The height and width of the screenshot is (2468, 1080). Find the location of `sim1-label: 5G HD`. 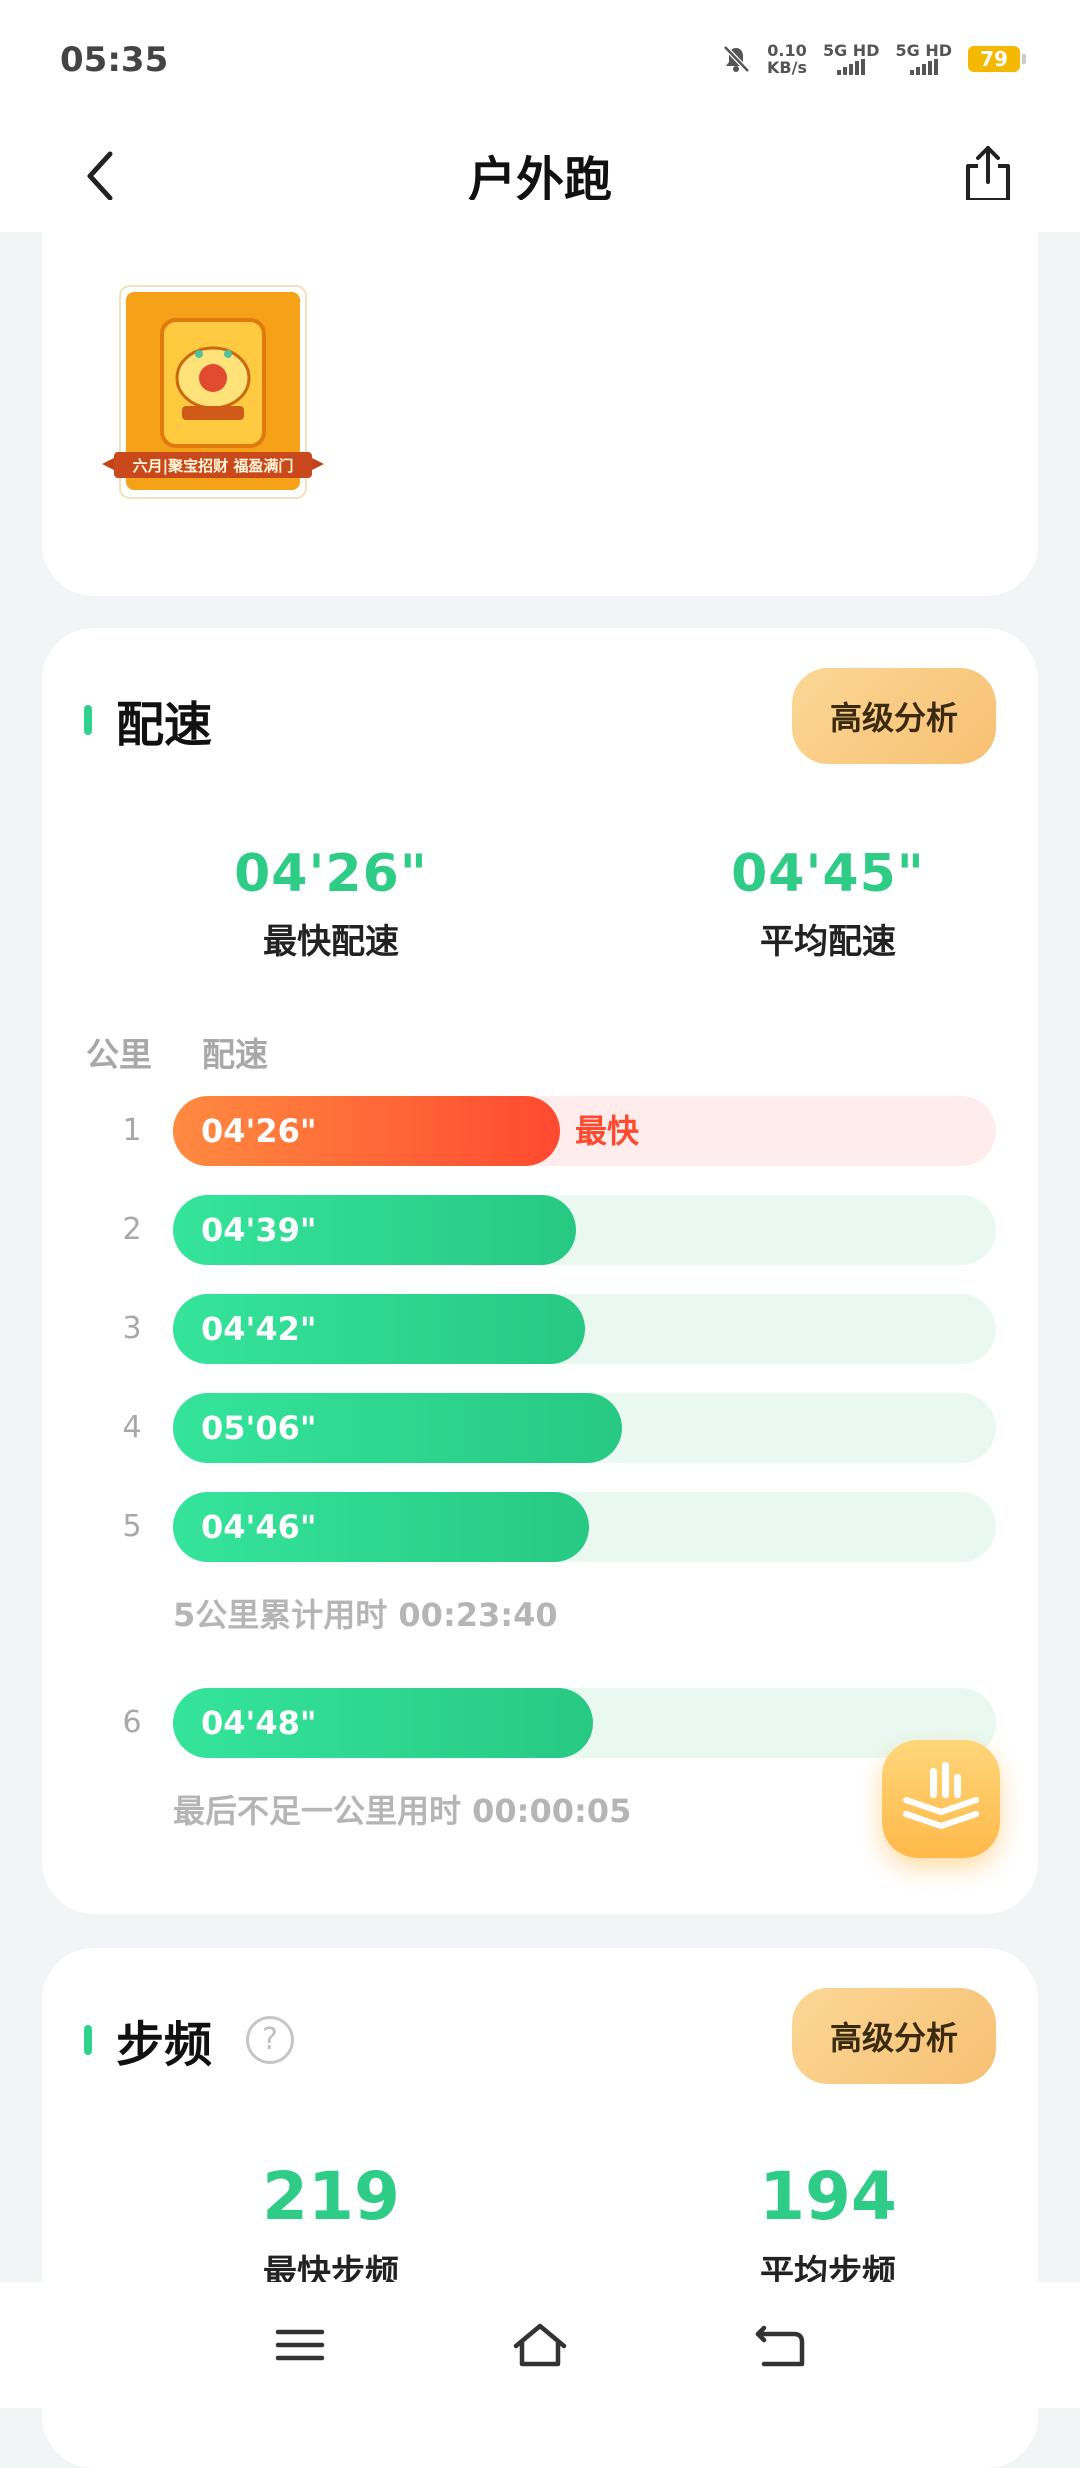

sim1-label: 5G HD is located at coordinates (851, 50).